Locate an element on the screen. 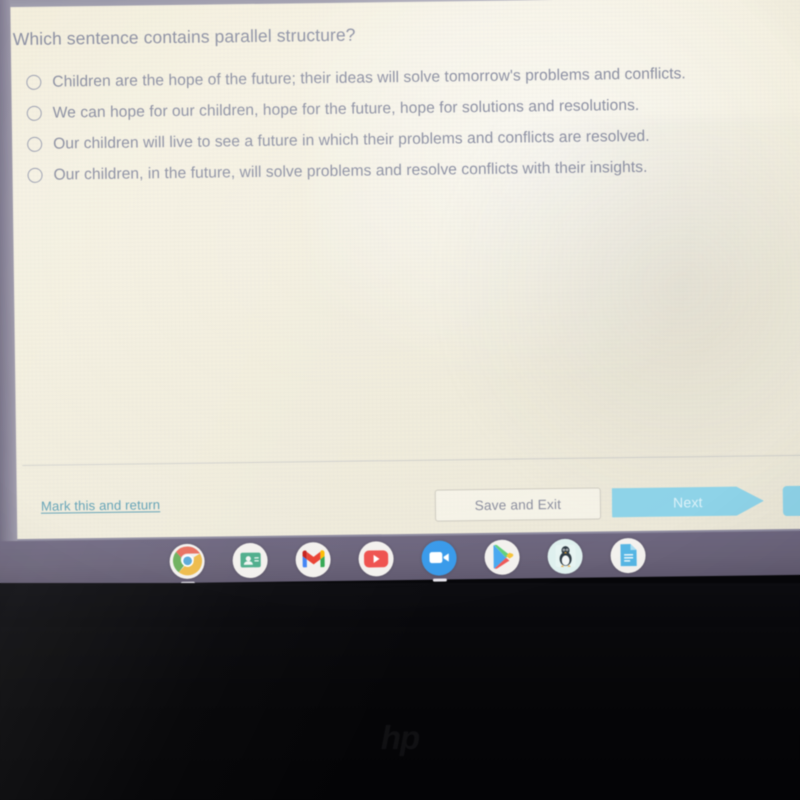  radio-button-a is located at coordinates (34, 82).